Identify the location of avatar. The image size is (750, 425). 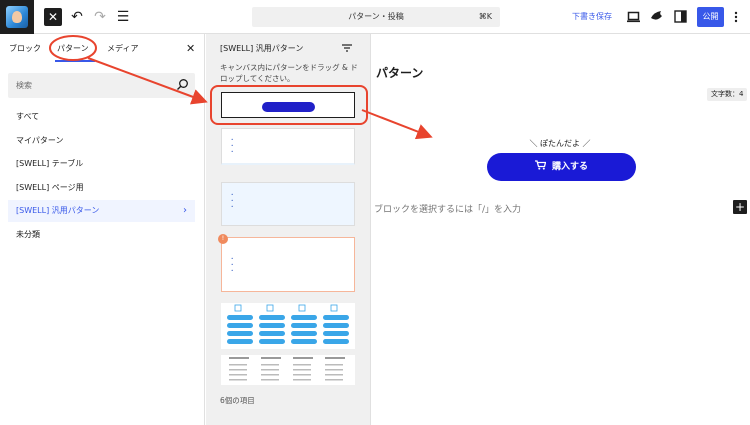
(17, 17).